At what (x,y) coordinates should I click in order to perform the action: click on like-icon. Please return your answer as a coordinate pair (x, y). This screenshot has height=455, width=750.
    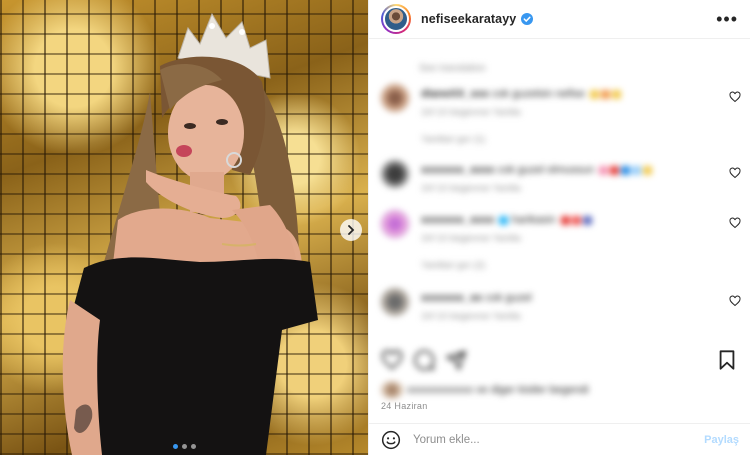
    Looking at the image, I should click on (392, 360).